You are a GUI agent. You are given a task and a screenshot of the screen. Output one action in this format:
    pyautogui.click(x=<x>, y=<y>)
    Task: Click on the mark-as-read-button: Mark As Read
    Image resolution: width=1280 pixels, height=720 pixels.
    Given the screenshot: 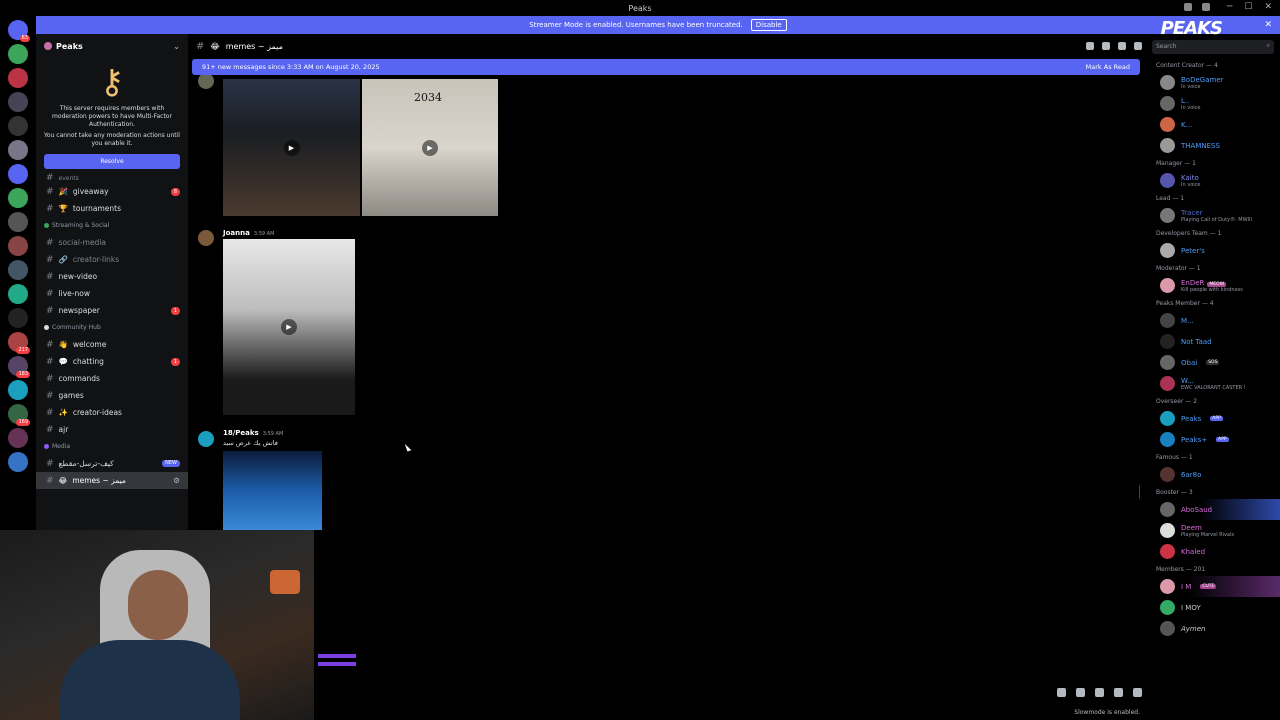 What is the action you would take?
    pyautogui.click(x=1108, y=67)
    